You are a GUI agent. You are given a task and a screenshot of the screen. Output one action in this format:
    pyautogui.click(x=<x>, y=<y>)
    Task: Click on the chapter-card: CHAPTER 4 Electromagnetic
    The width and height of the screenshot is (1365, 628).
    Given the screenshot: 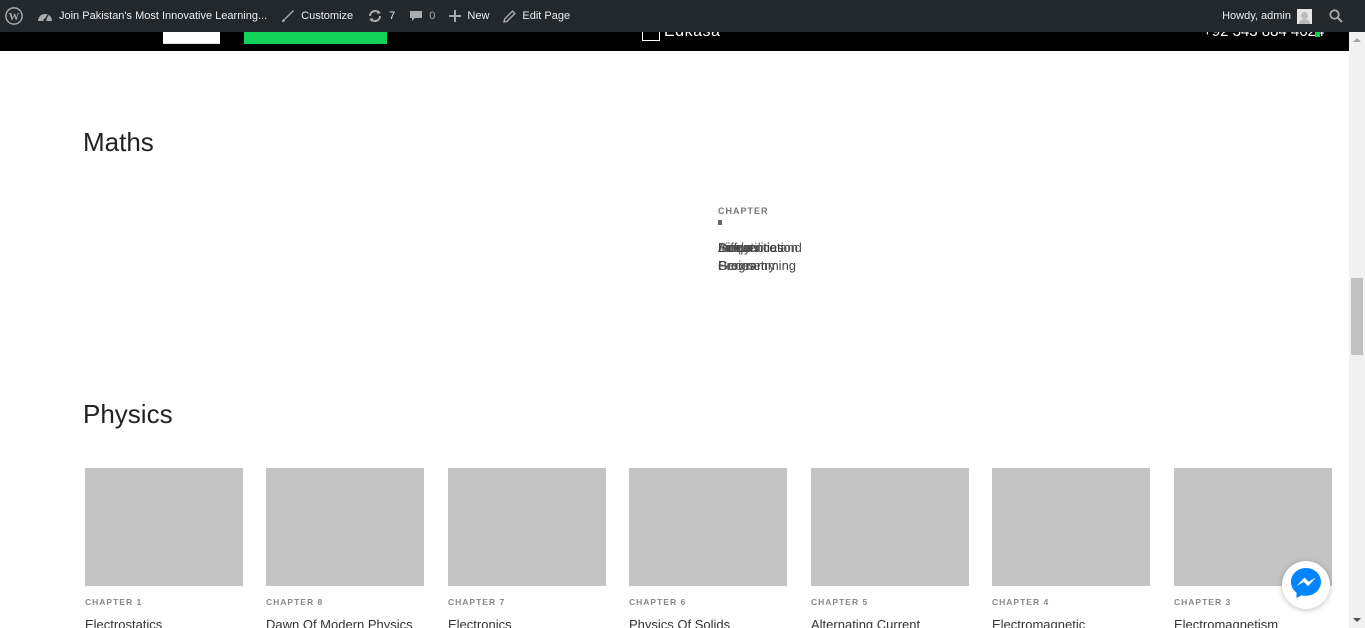 What is the action you would take?
    pyautogui.click(x=1071, y=548)
    